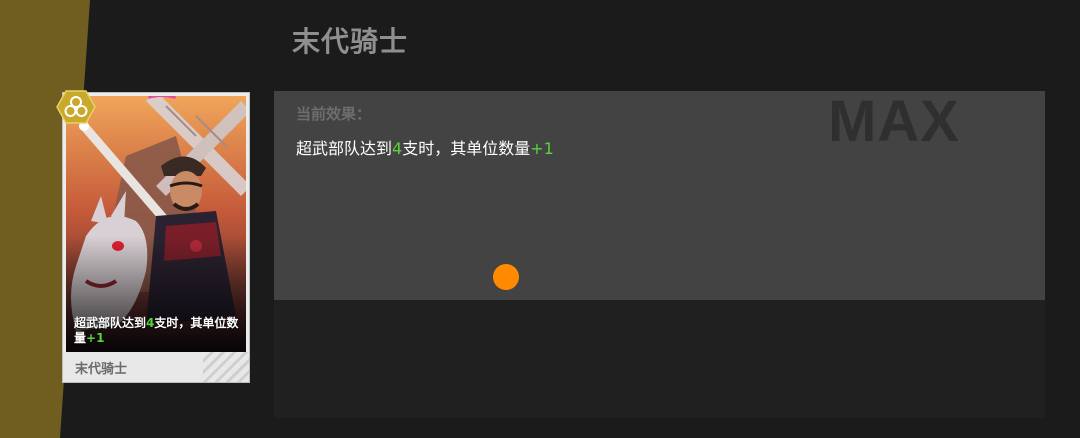  Describe the element at coordinates (101, 369) in the screenshot. I see `card-name: 末代骑士` at that location.